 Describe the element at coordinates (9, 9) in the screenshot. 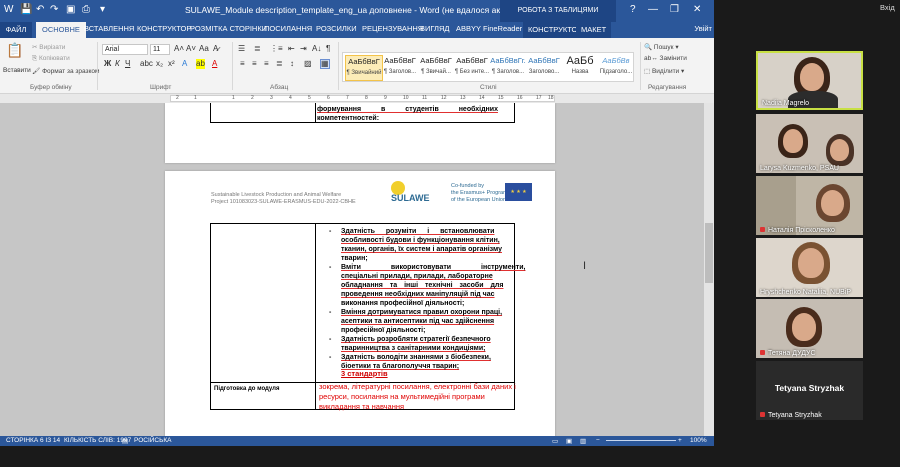

I see `word-app-icon: W` at that location.